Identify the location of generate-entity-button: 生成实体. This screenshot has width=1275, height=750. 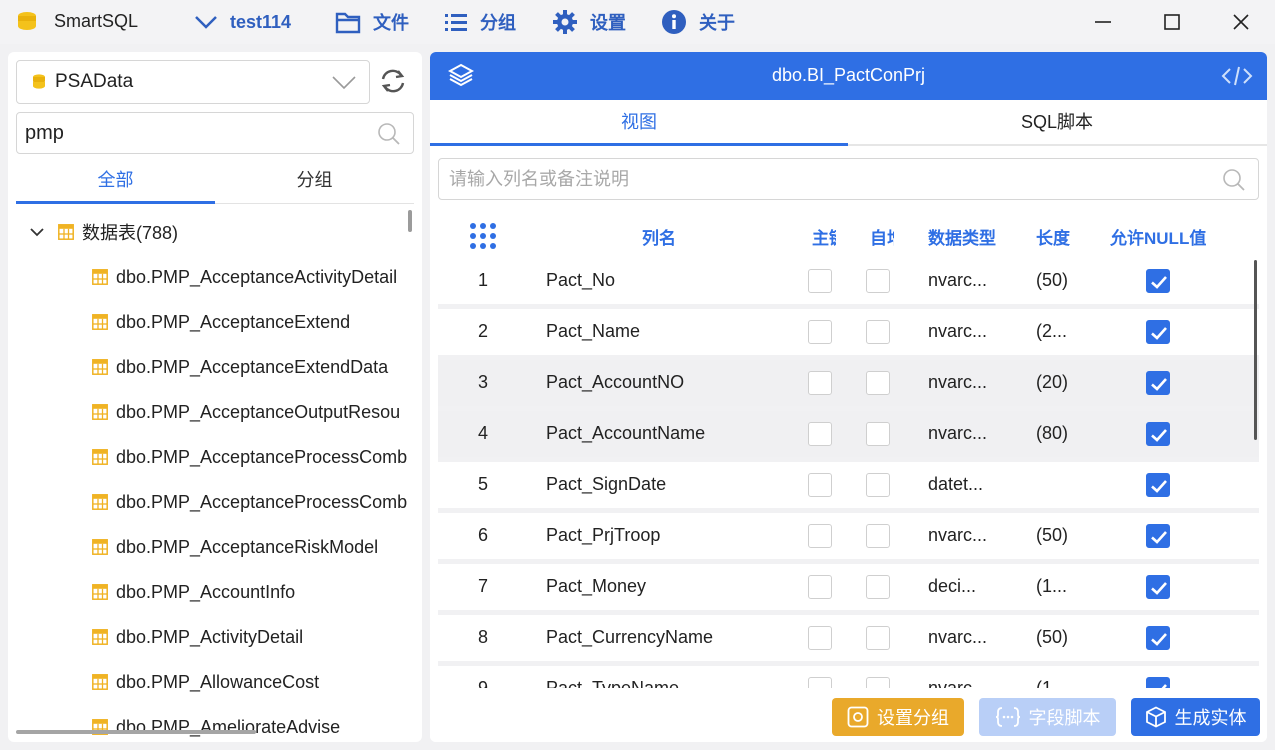
(1195, 717).